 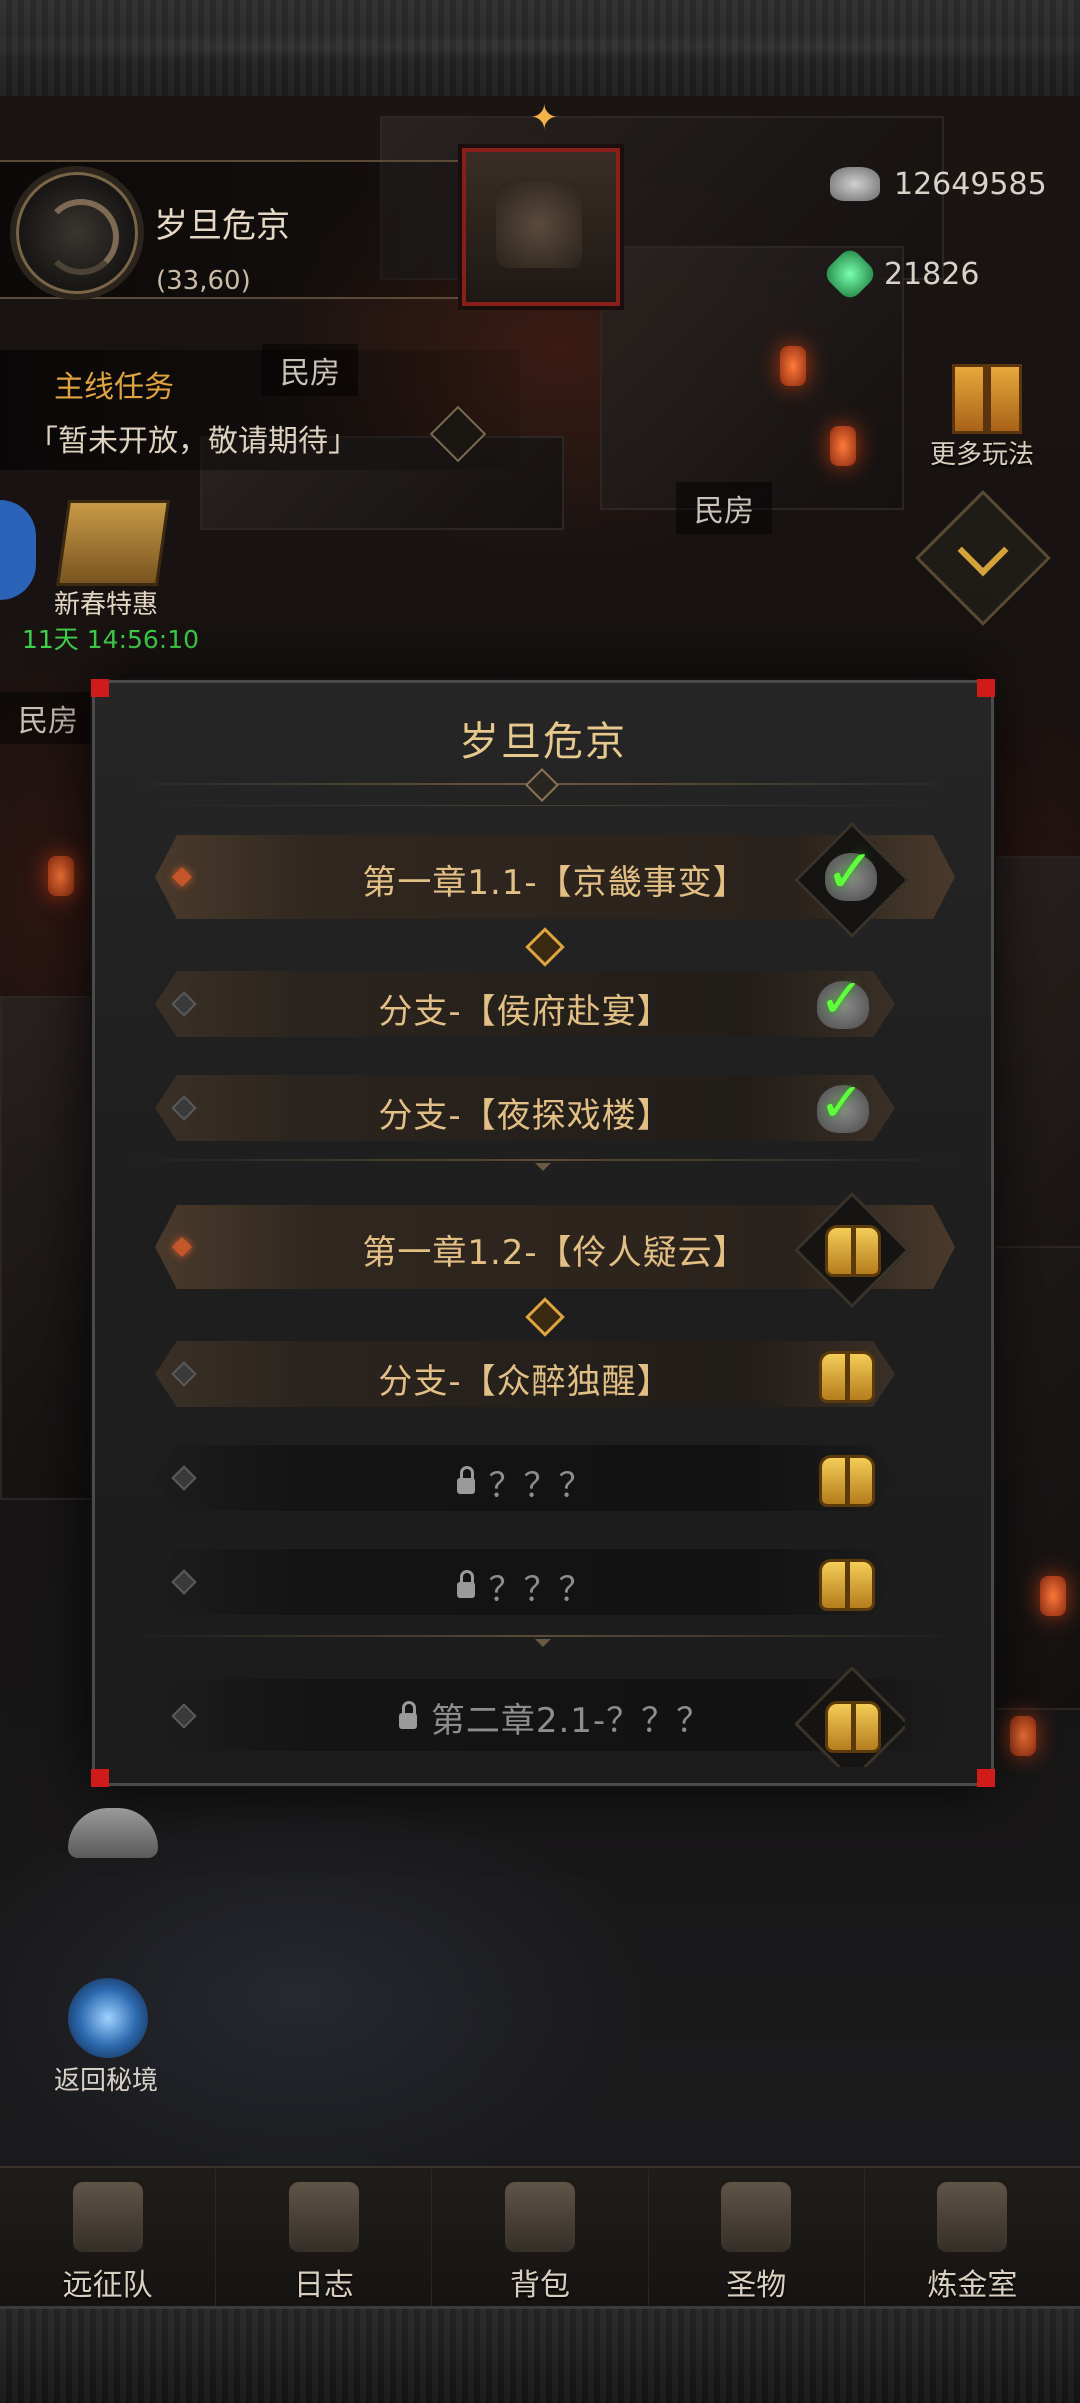 I want to click on nav-expedition: 远征队, so click(x=108, y=2238).